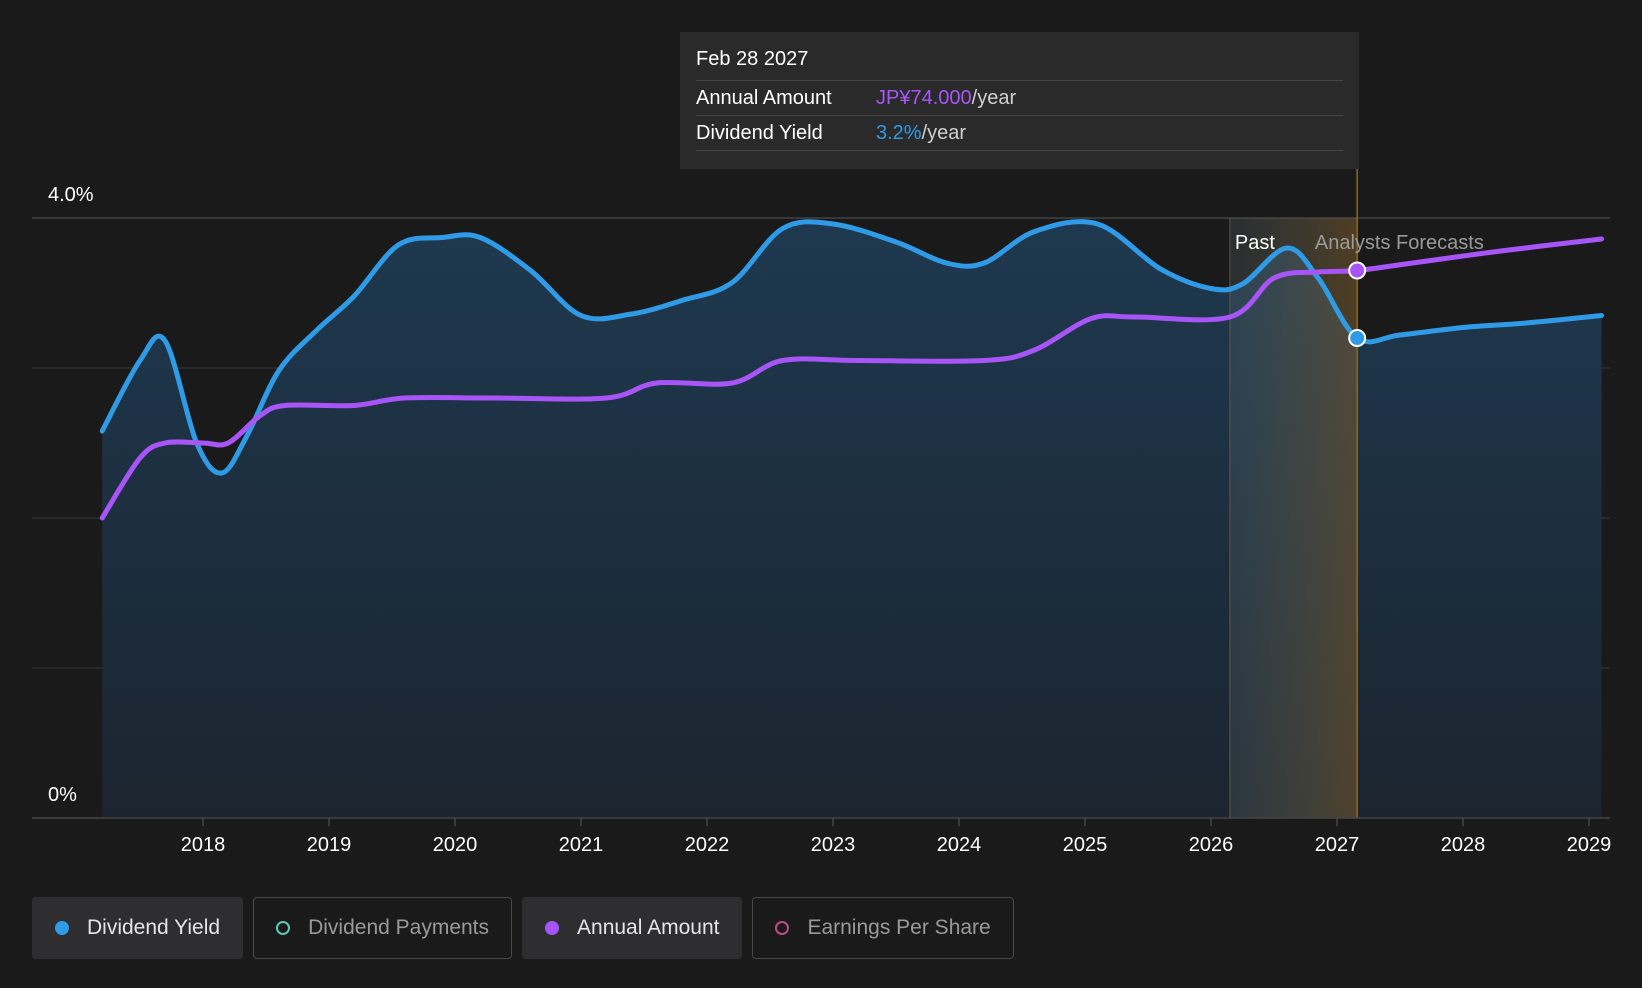  What do you see at coordinates (924, 98) in the screenshot?
I see `tooltip-value: JP¥74.000` at bounding box center [924, 98].